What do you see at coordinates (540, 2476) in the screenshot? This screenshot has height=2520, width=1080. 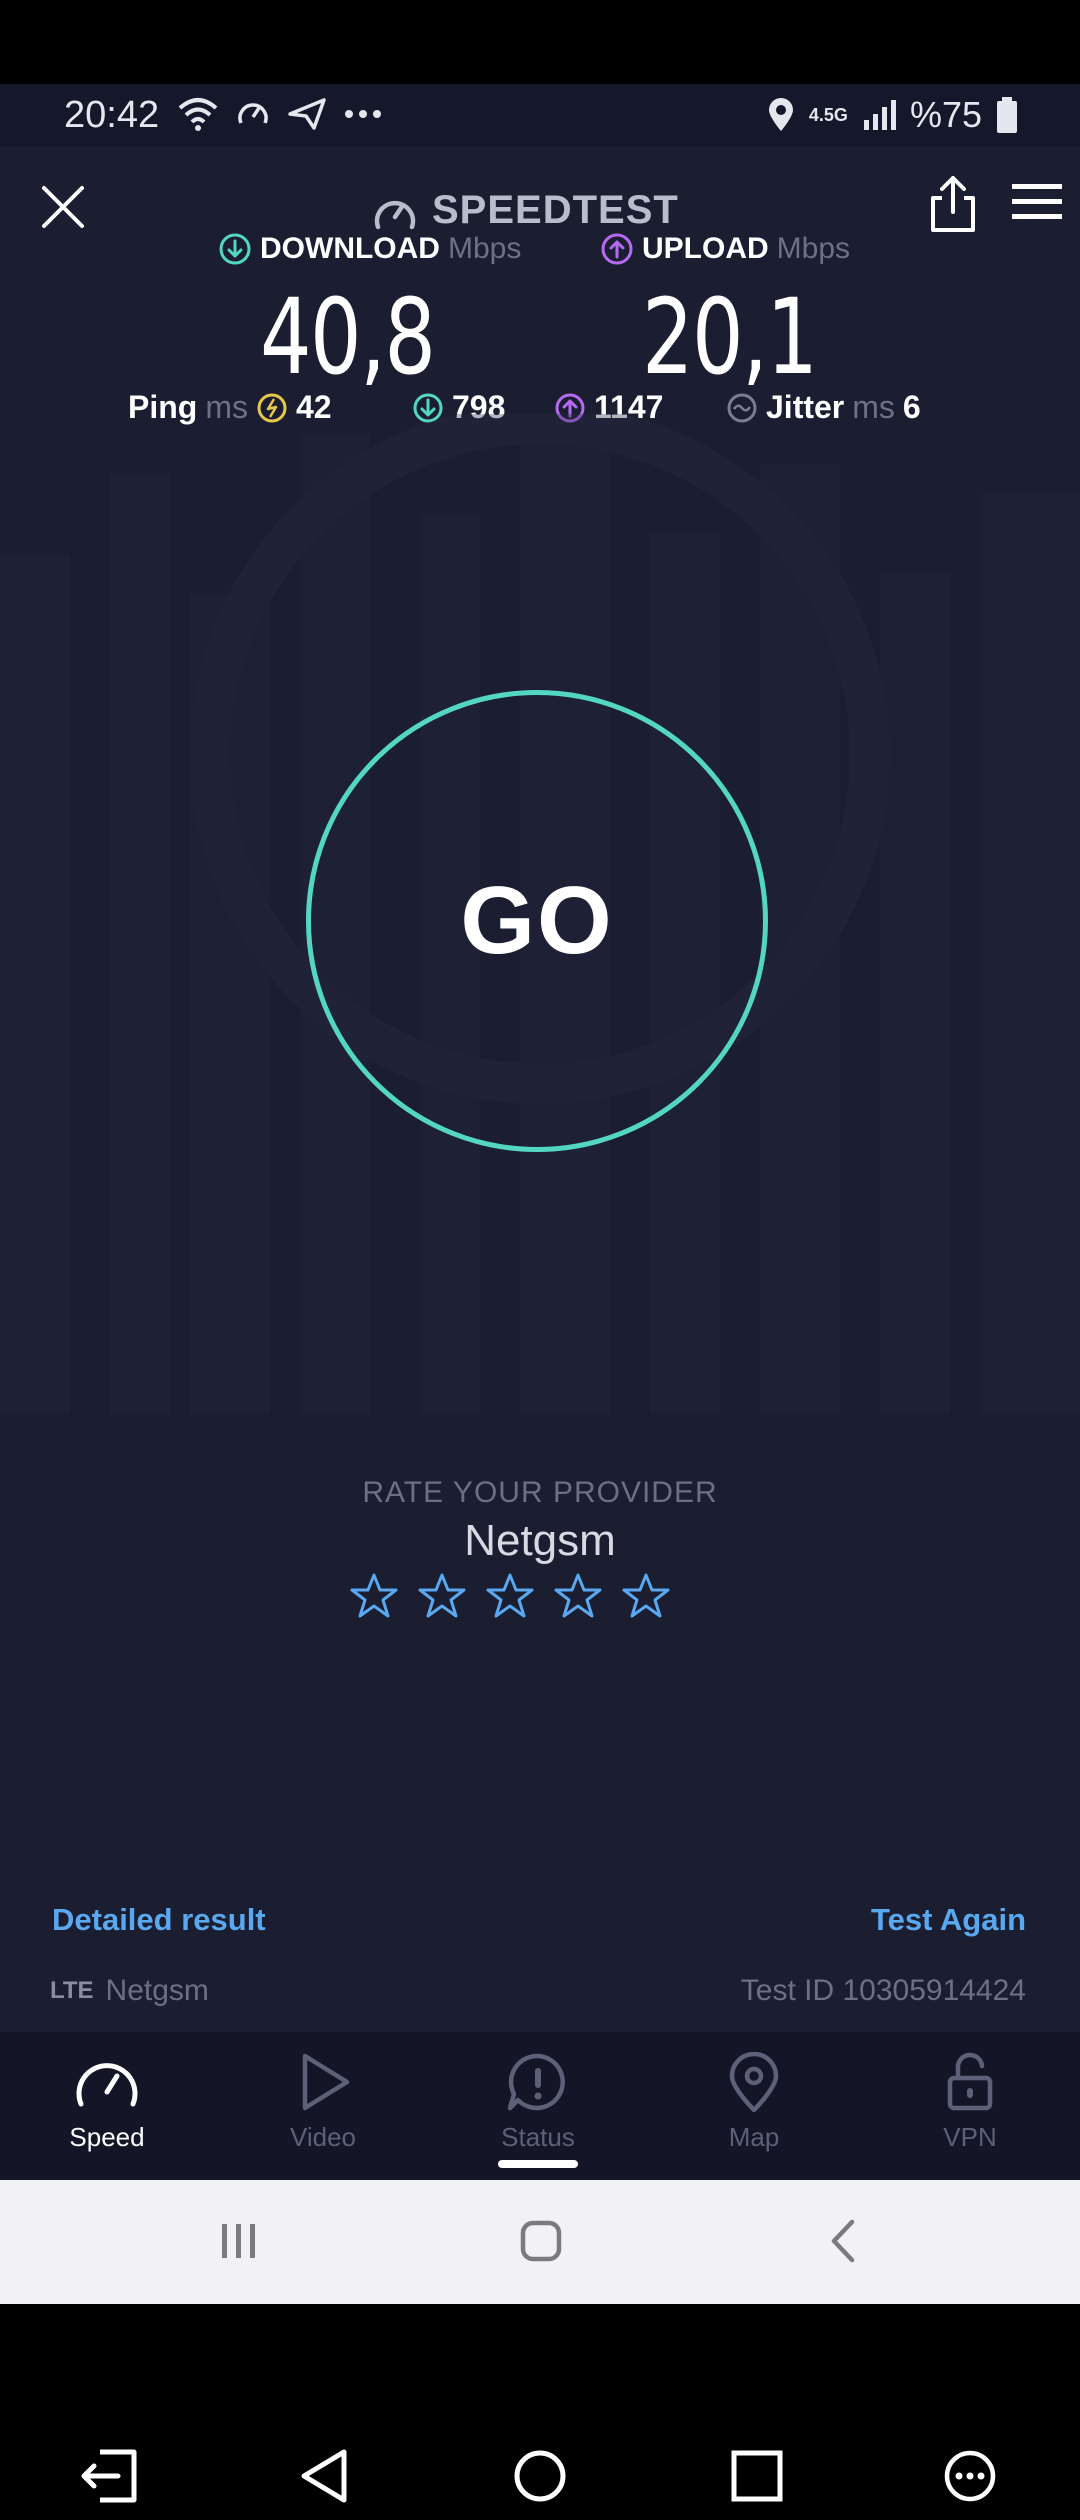 I see `home-circle-icon` at bounding box center [540, 2476].